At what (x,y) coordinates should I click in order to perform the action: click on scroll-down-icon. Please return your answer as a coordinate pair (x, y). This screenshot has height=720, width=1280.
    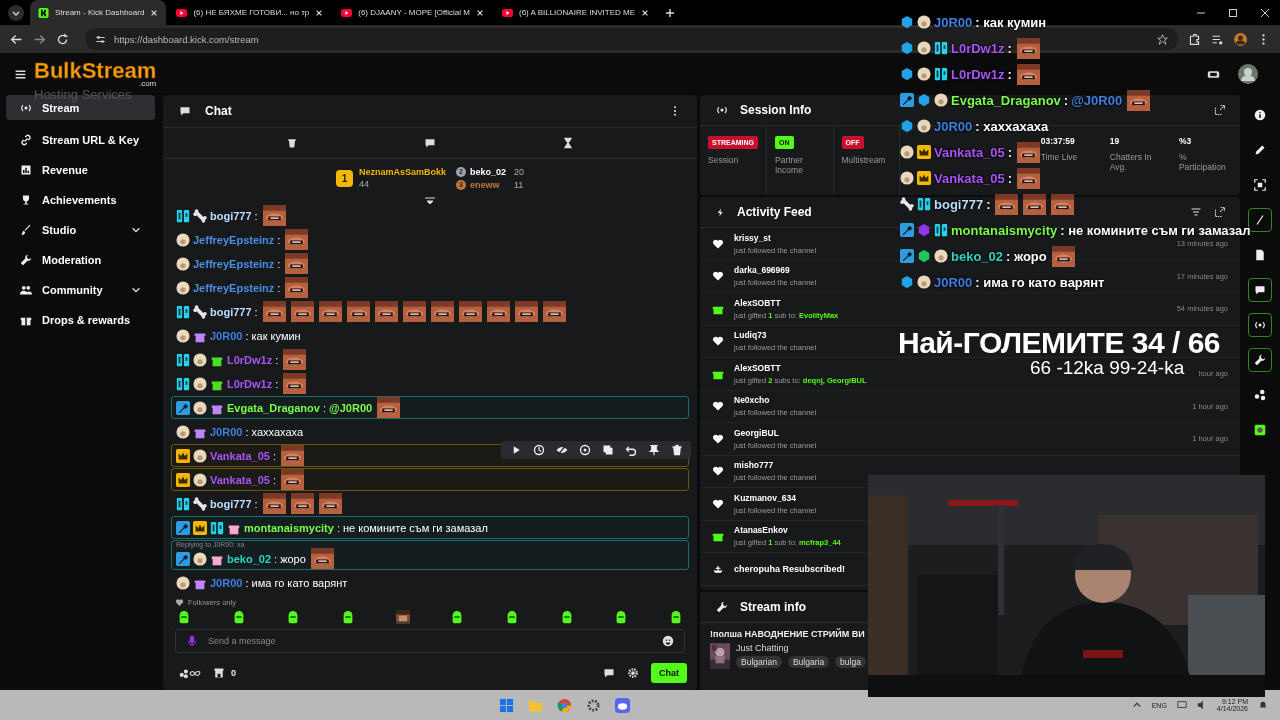
    Looking at the image, I should click on (430, 201).